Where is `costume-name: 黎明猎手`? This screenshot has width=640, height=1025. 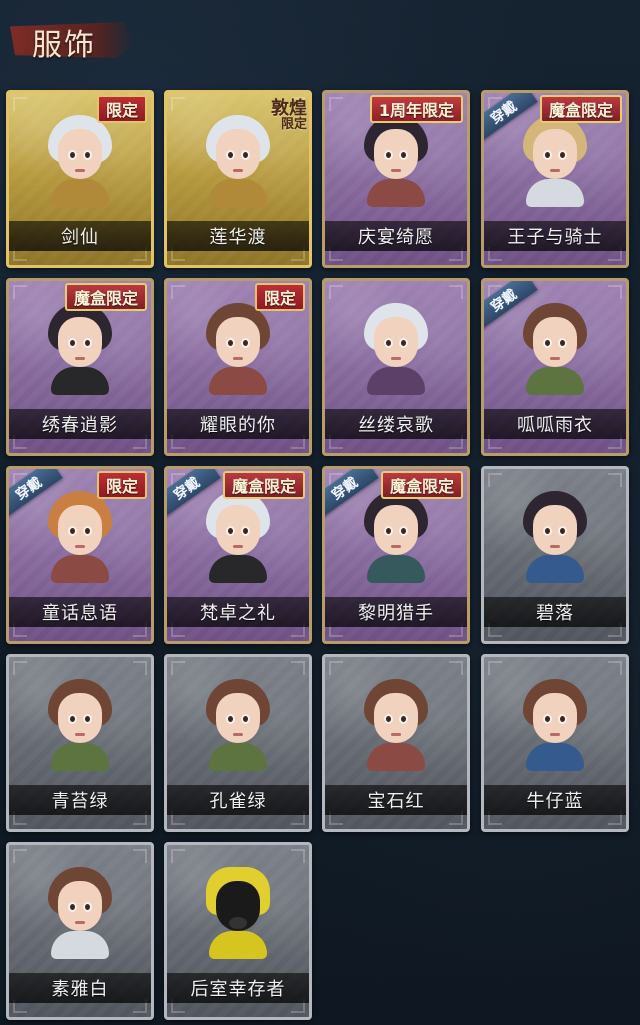
costume-name: 黎明猎手 is located at coordinates (396, 613).